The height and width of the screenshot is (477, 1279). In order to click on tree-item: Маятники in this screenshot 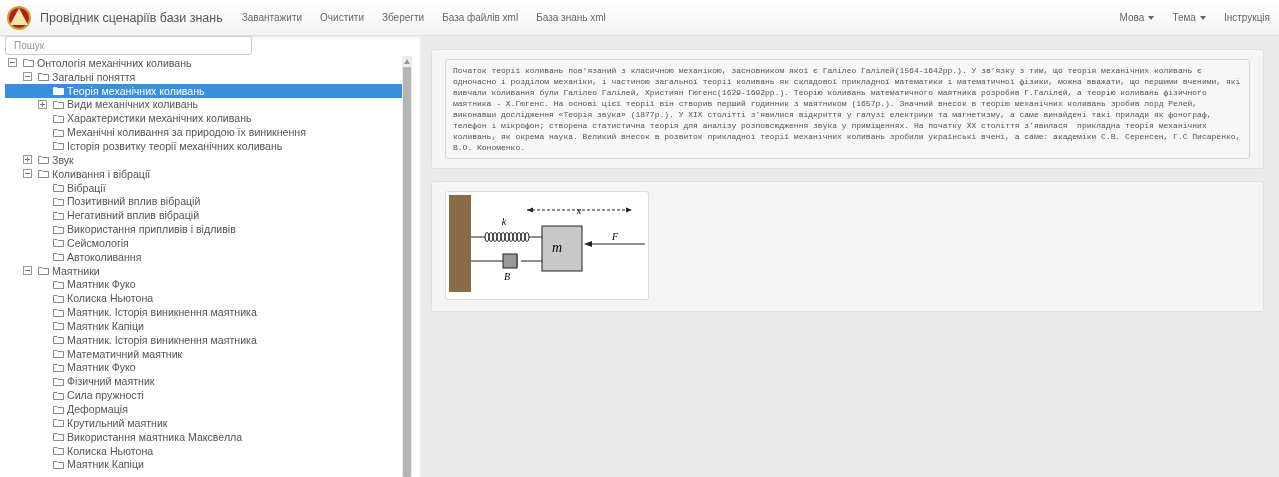, I will do `click(203, 270)`.